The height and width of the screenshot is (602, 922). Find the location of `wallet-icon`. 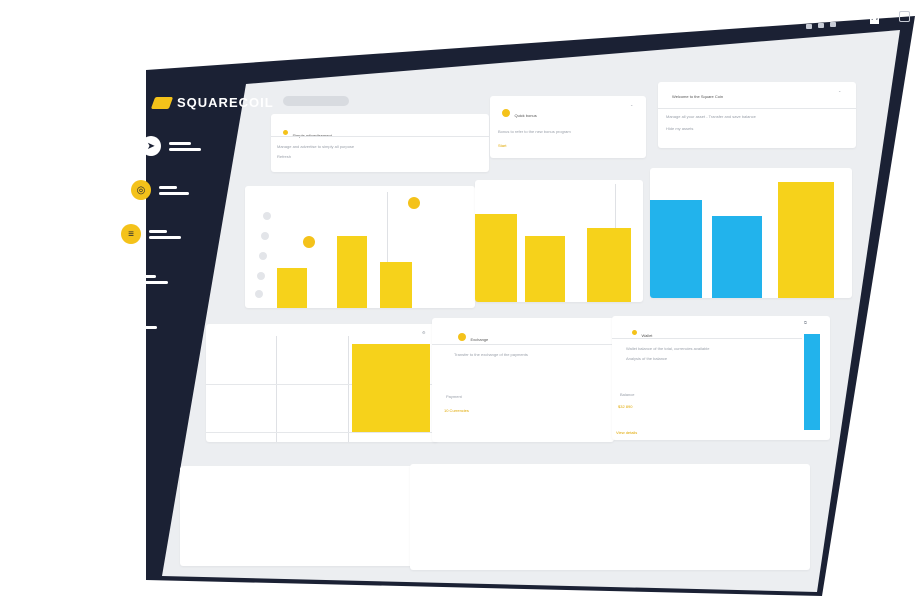

wallet-icon is located at coordinates (634, 333).